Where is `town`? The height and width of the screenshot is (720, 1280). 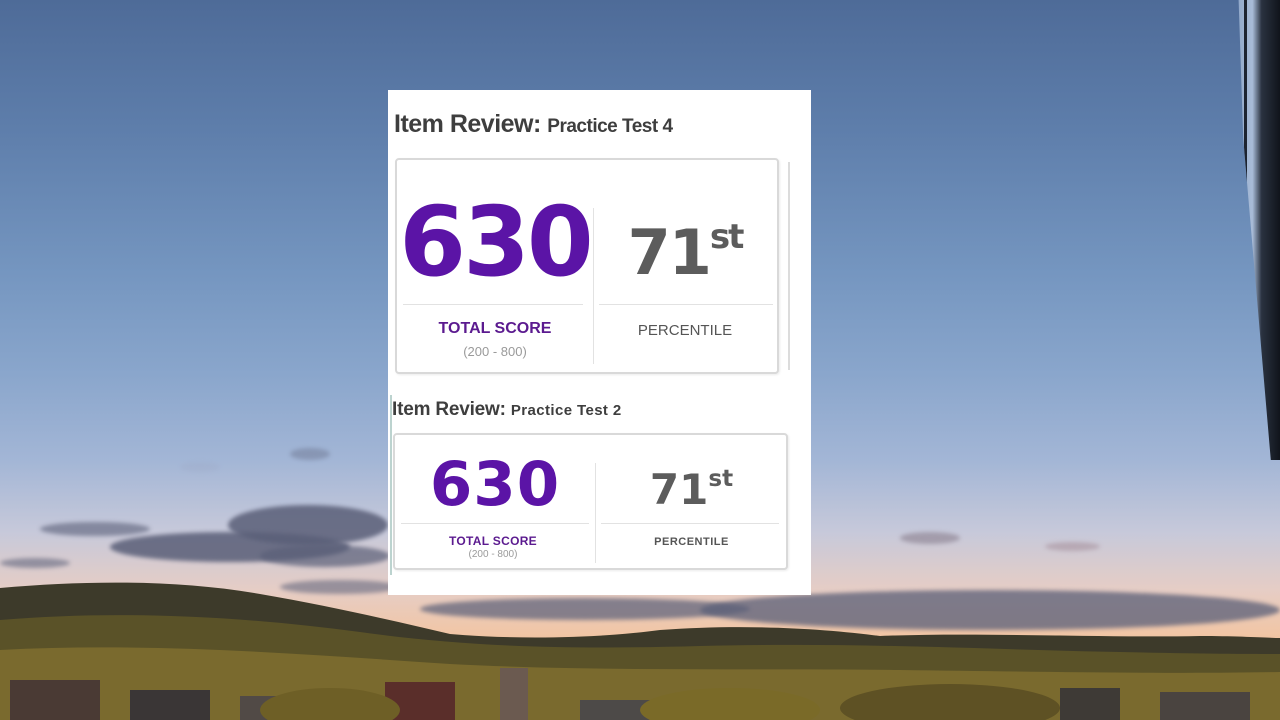 town is located at coordinates (630, 694).